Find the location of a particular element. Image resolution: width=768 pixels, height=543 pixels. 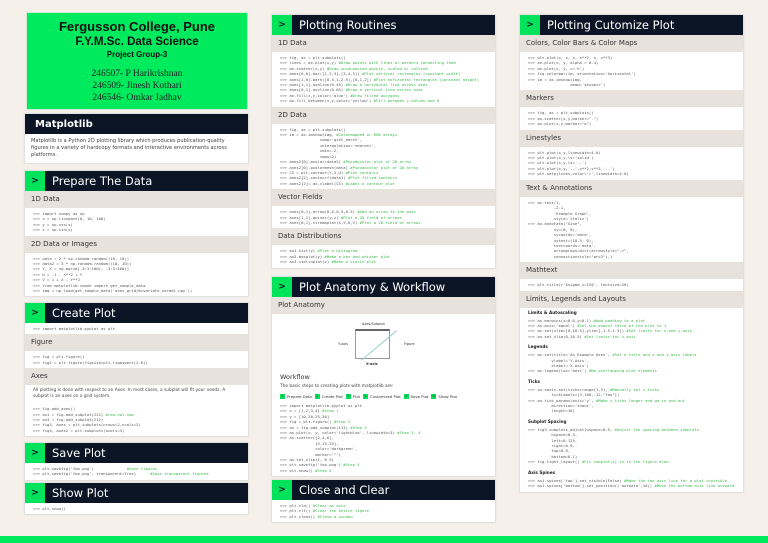

section-subheader: Plot Anatomy is located at coordinates (383, 305).